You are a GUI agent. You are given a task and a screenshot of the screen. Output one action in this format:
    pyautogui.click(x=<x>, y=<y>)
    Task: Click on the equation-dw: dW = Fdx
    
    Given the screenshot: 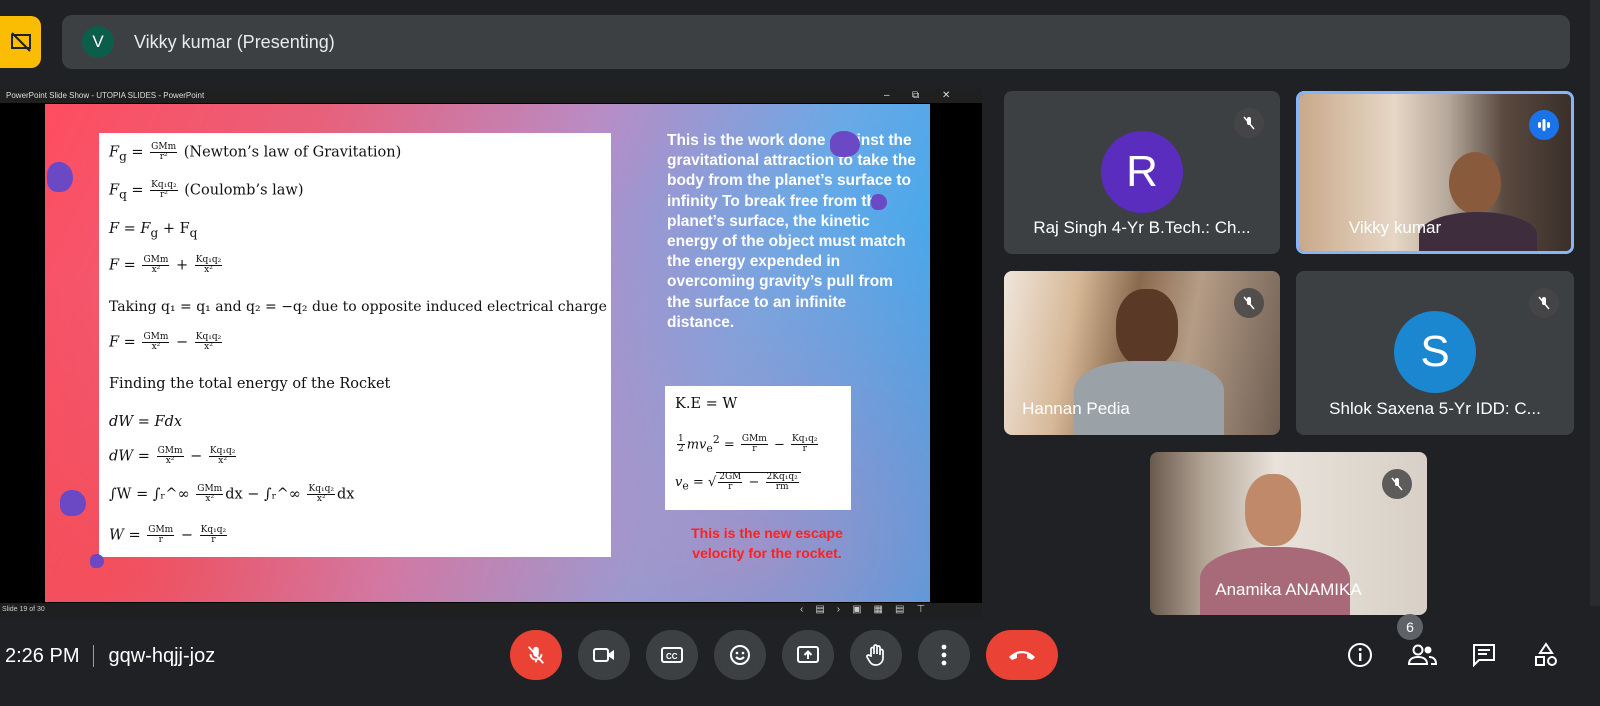 What is the action you would take?
    pyautogui.click(x=146, y=422)
    